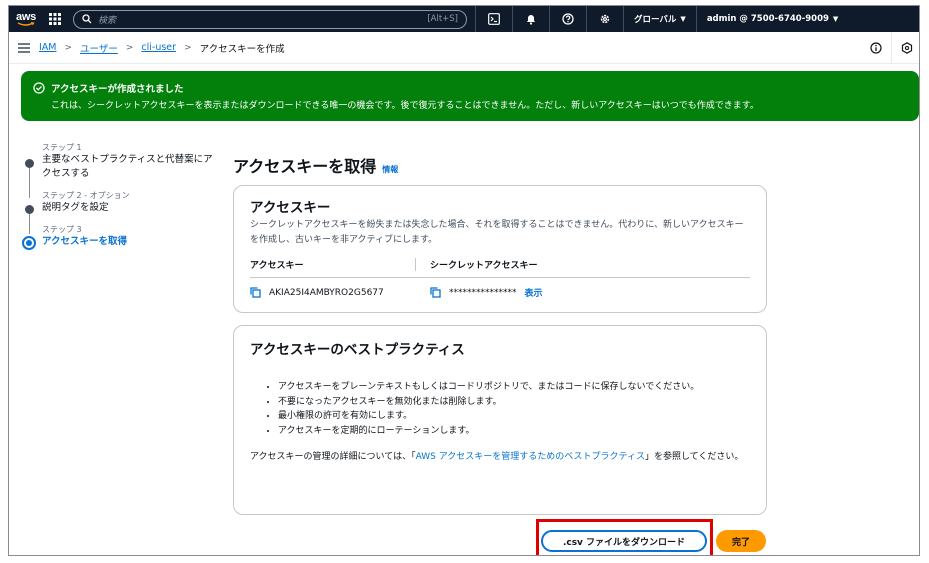 This screenshot has width=929, height=563. I want to click on step-number: ステップ 3, so click(62, 229).